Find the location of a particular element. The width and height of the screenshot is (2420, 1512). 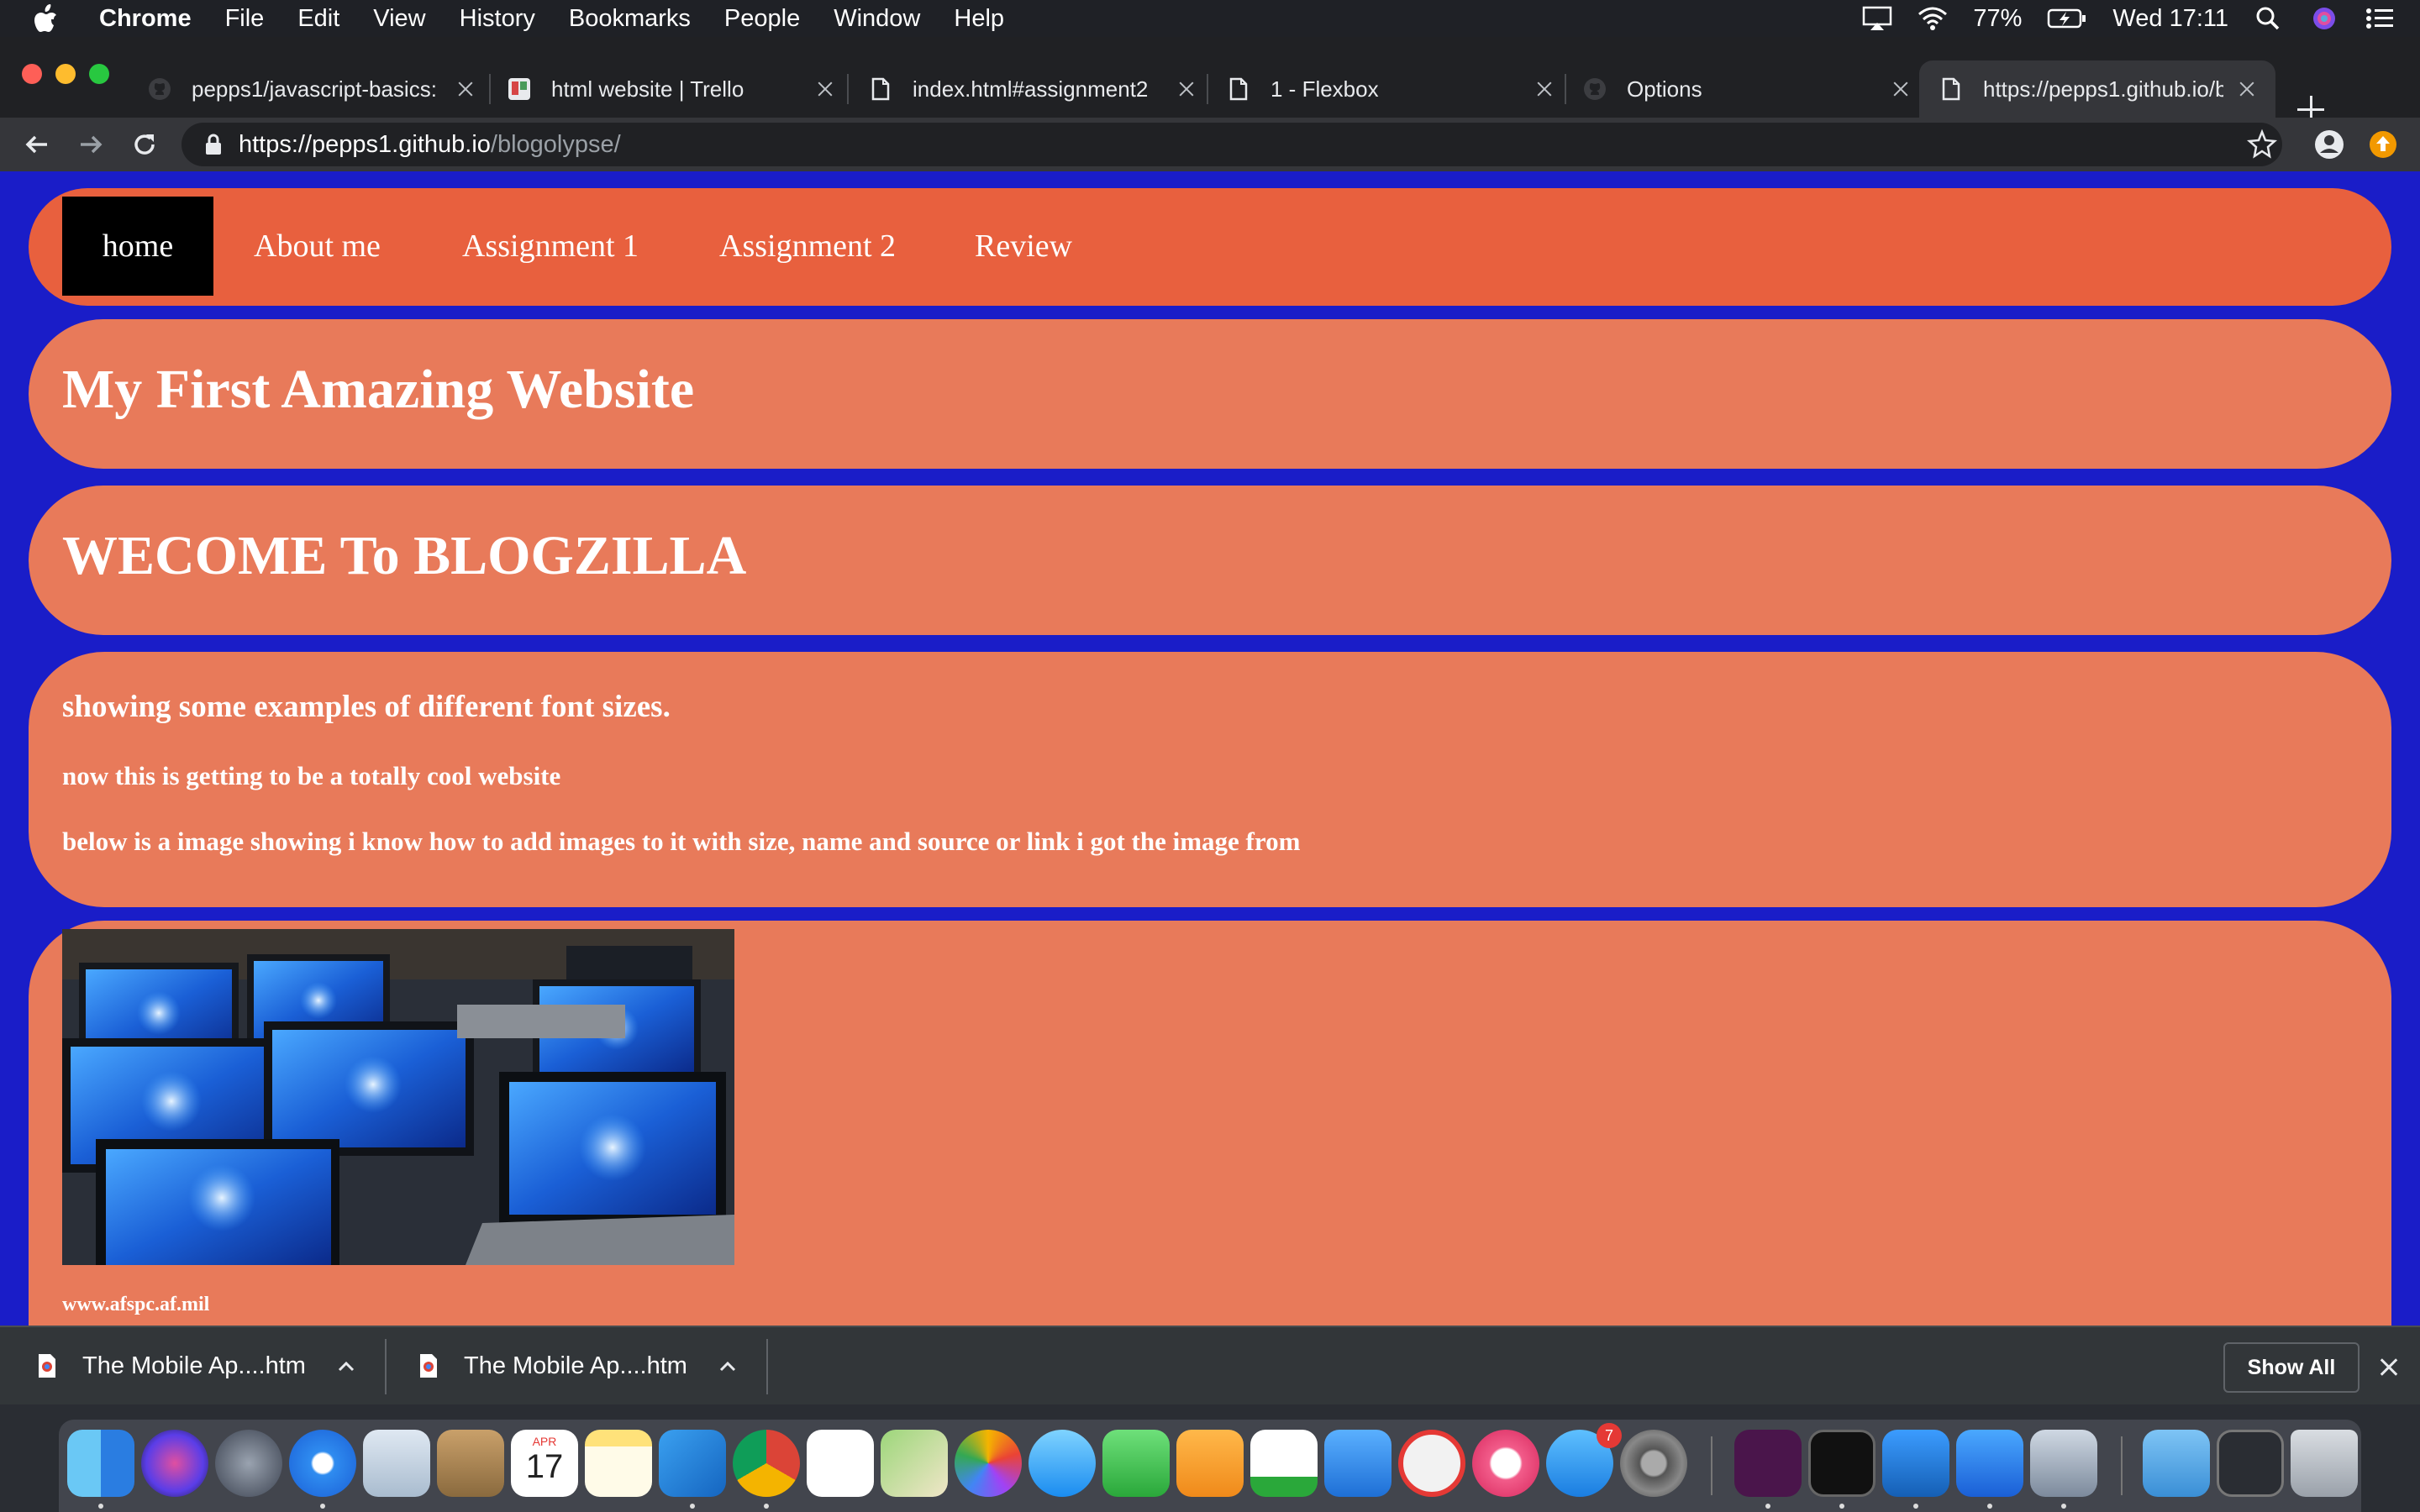

photos-icon is located at coordinates (989, 1463).